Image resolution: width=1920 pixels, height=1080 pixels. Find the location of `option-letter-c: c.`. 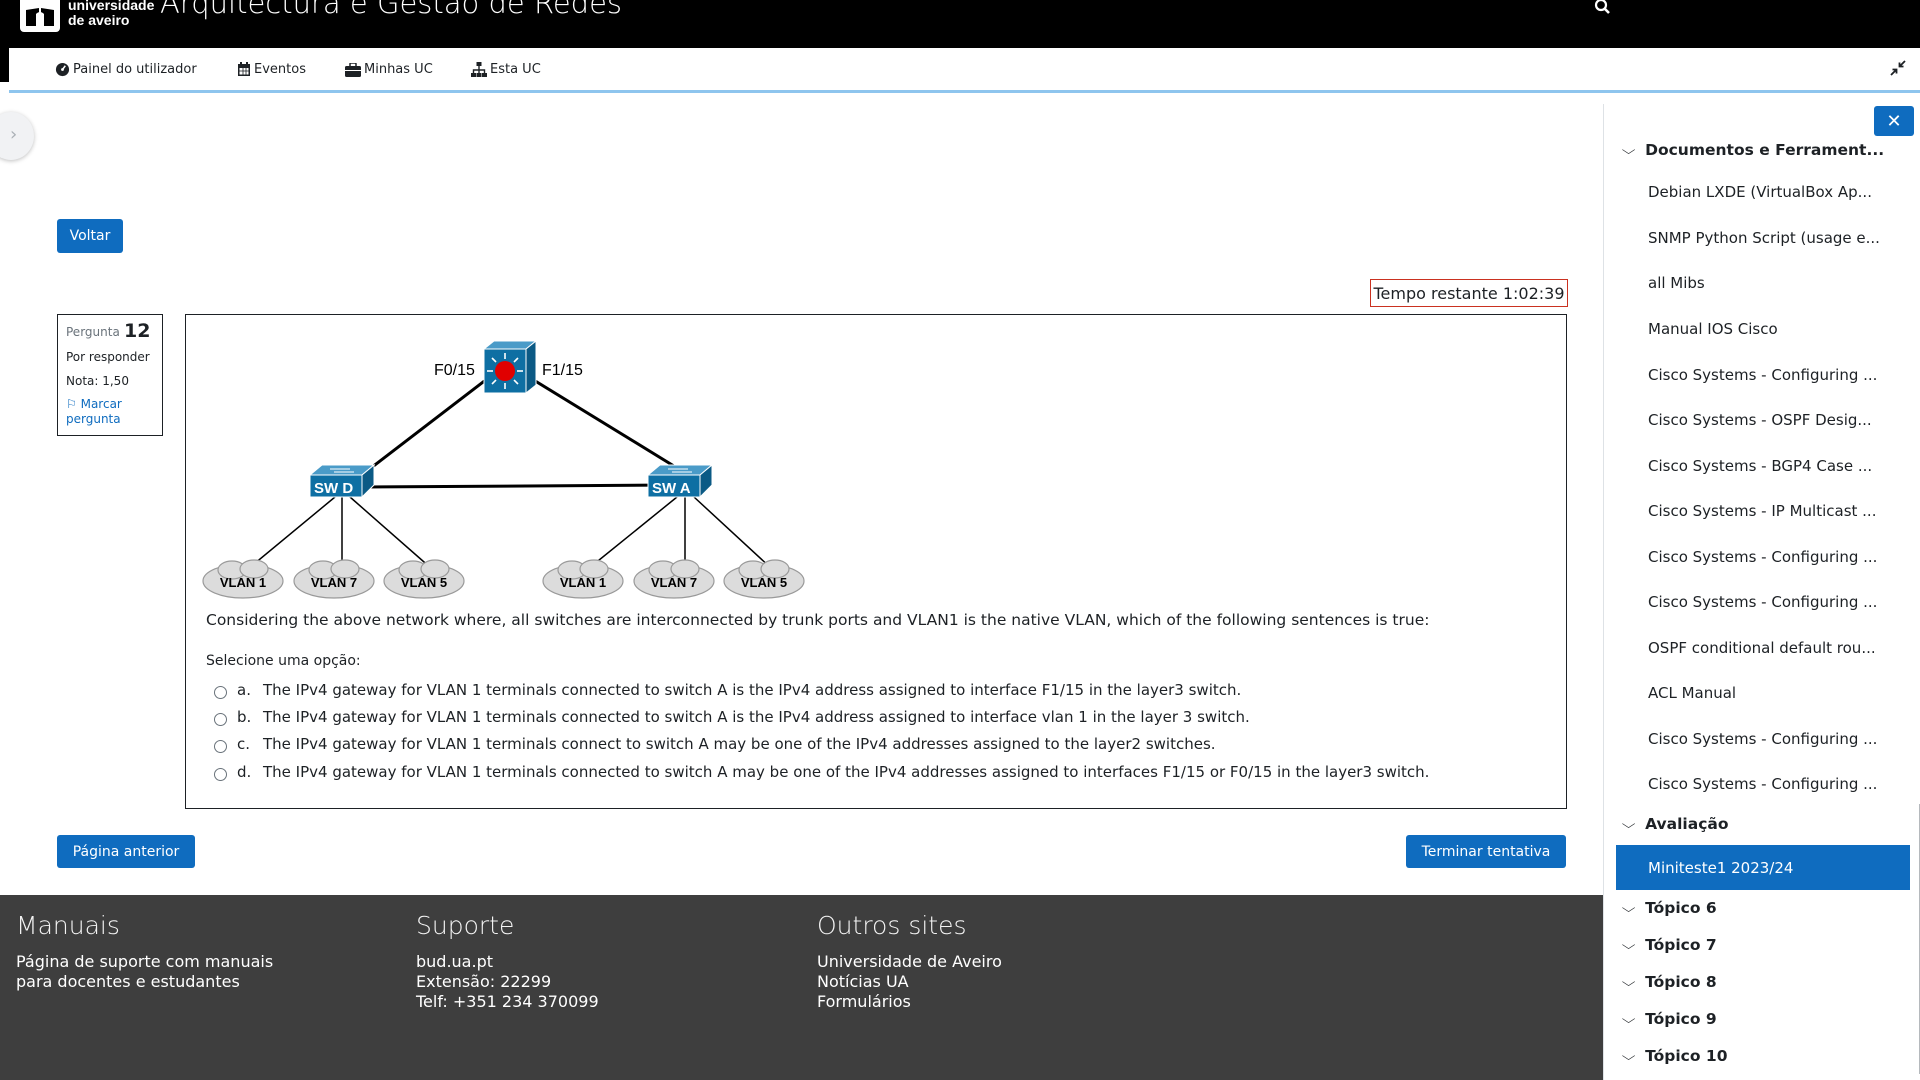

option-letter-c: c. is located at coordinates (244, 744).